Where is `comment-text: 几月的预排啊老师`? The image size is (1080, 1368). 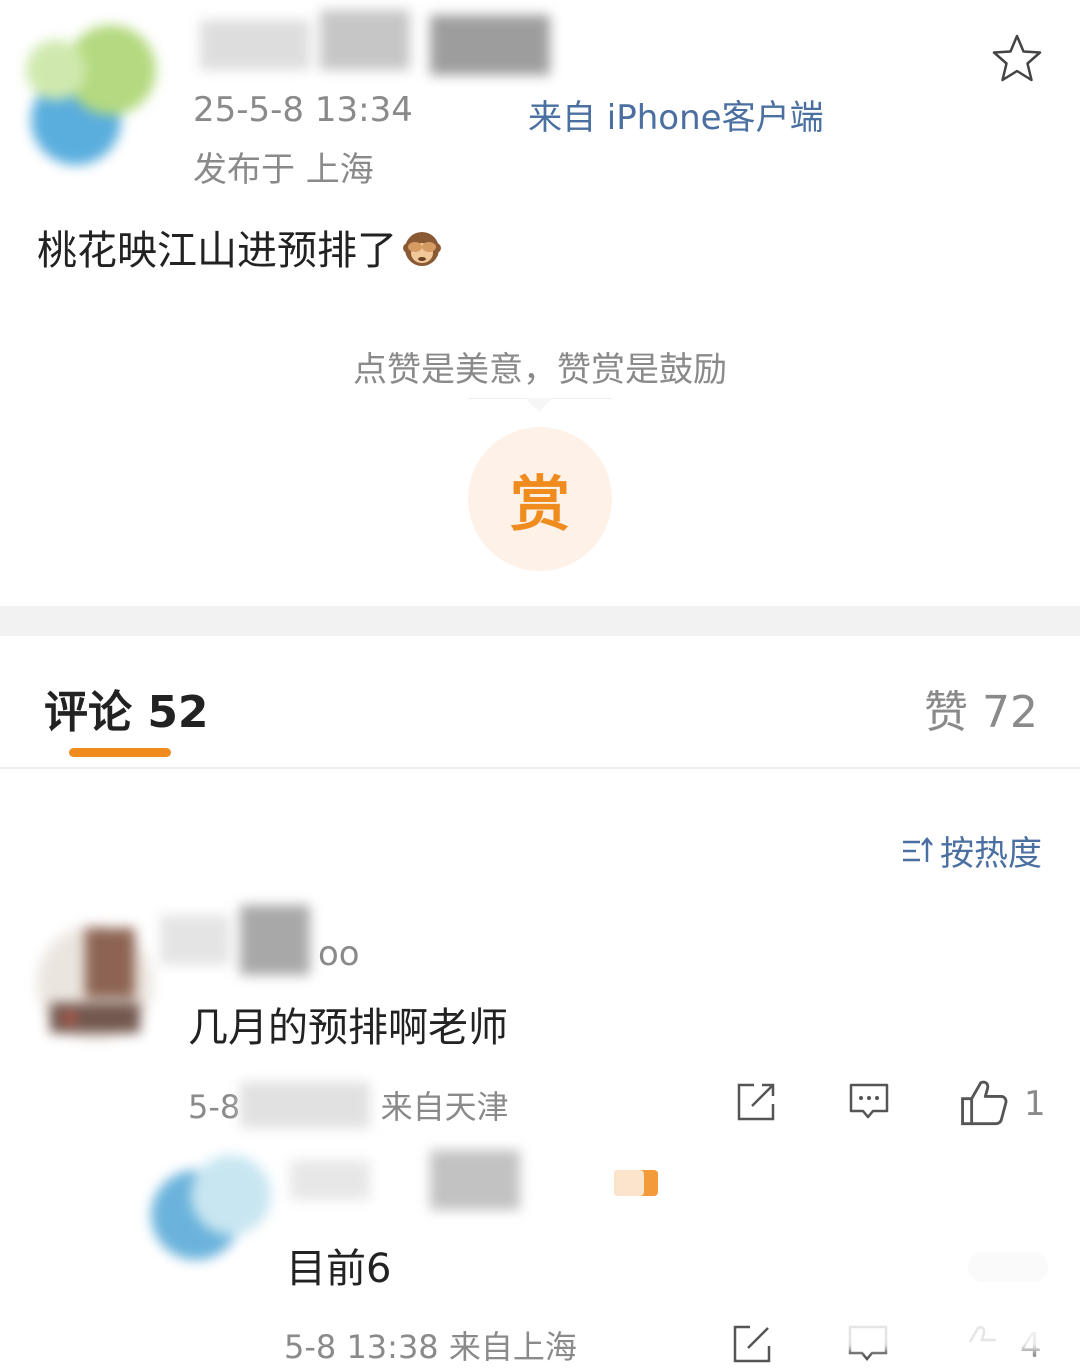
comment-text: 几月的预排啊老师 is located at coordinates (348, 1028).